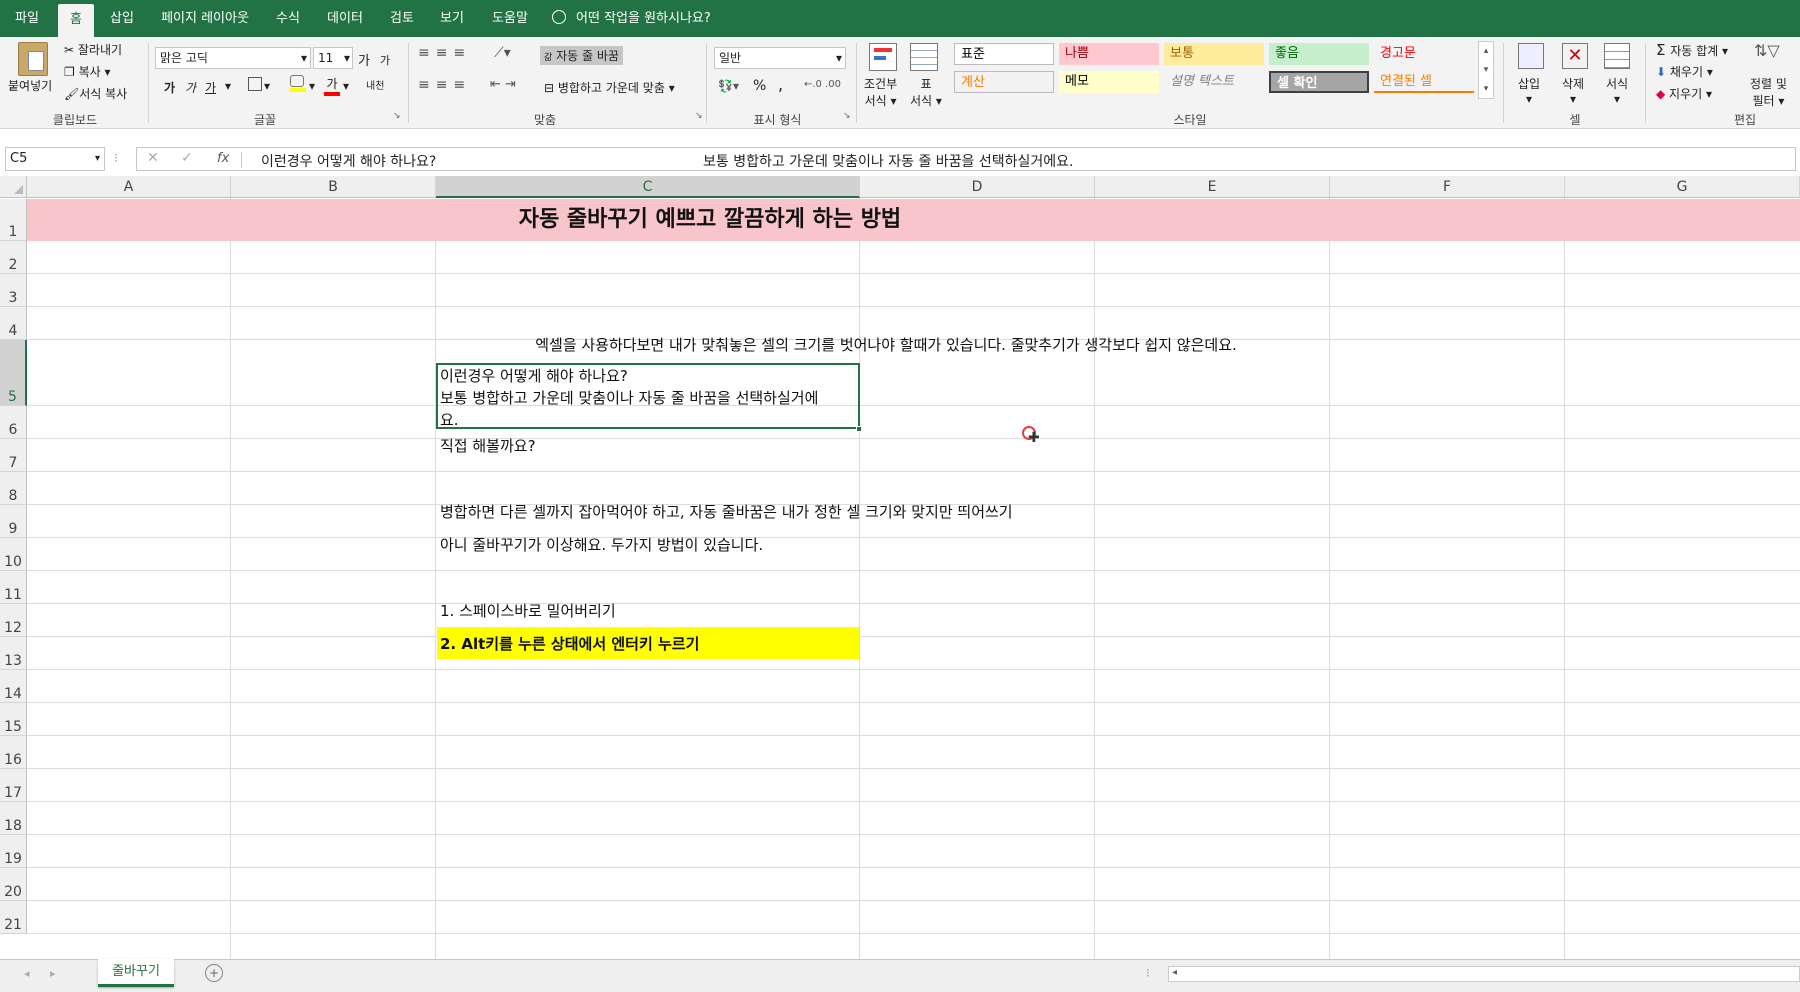 Image resolution: width=1800 pixels, height=992 pixels. What do you see at coordinates (452, 18) in the screenshot?
I see `tab-view: 보기` at bounding box center [452, 18].